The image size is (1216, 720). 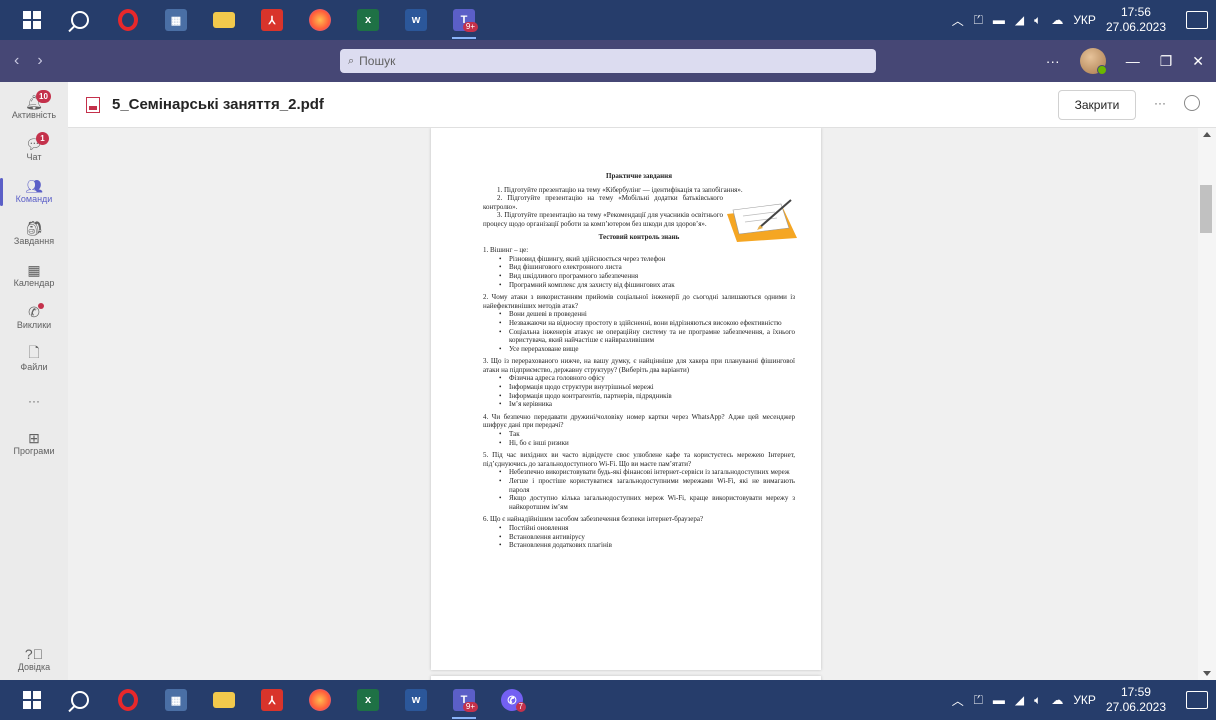 I want to click on assignments-icon: 🎒︎, so click(x=34, y=227).